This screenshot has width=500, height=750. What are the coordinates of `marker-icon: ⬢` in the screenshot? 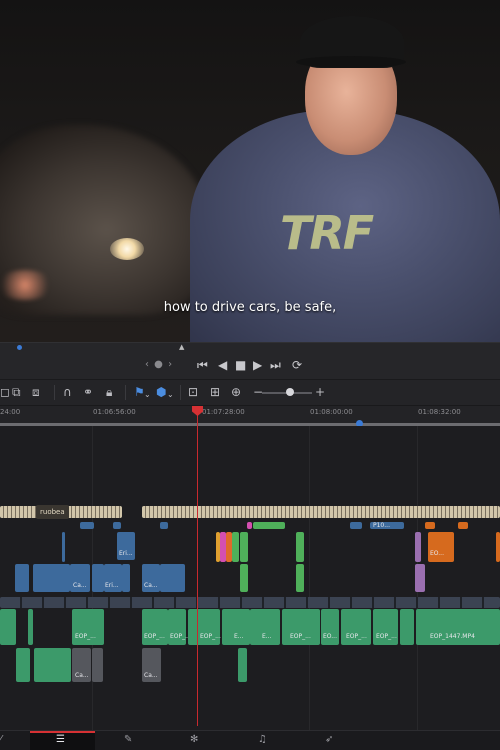 It's located at (161, 392).